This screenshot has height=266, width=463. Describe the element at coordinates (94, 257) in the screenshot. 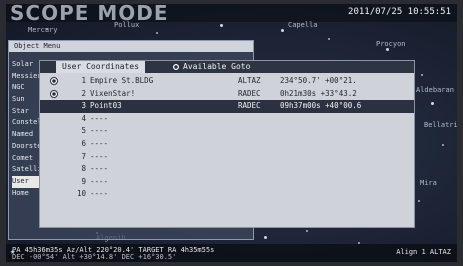

I see `status-position-readout-2: DEC -00°54' Alt +30°14.8' DEC +16°30.5'` at that location.